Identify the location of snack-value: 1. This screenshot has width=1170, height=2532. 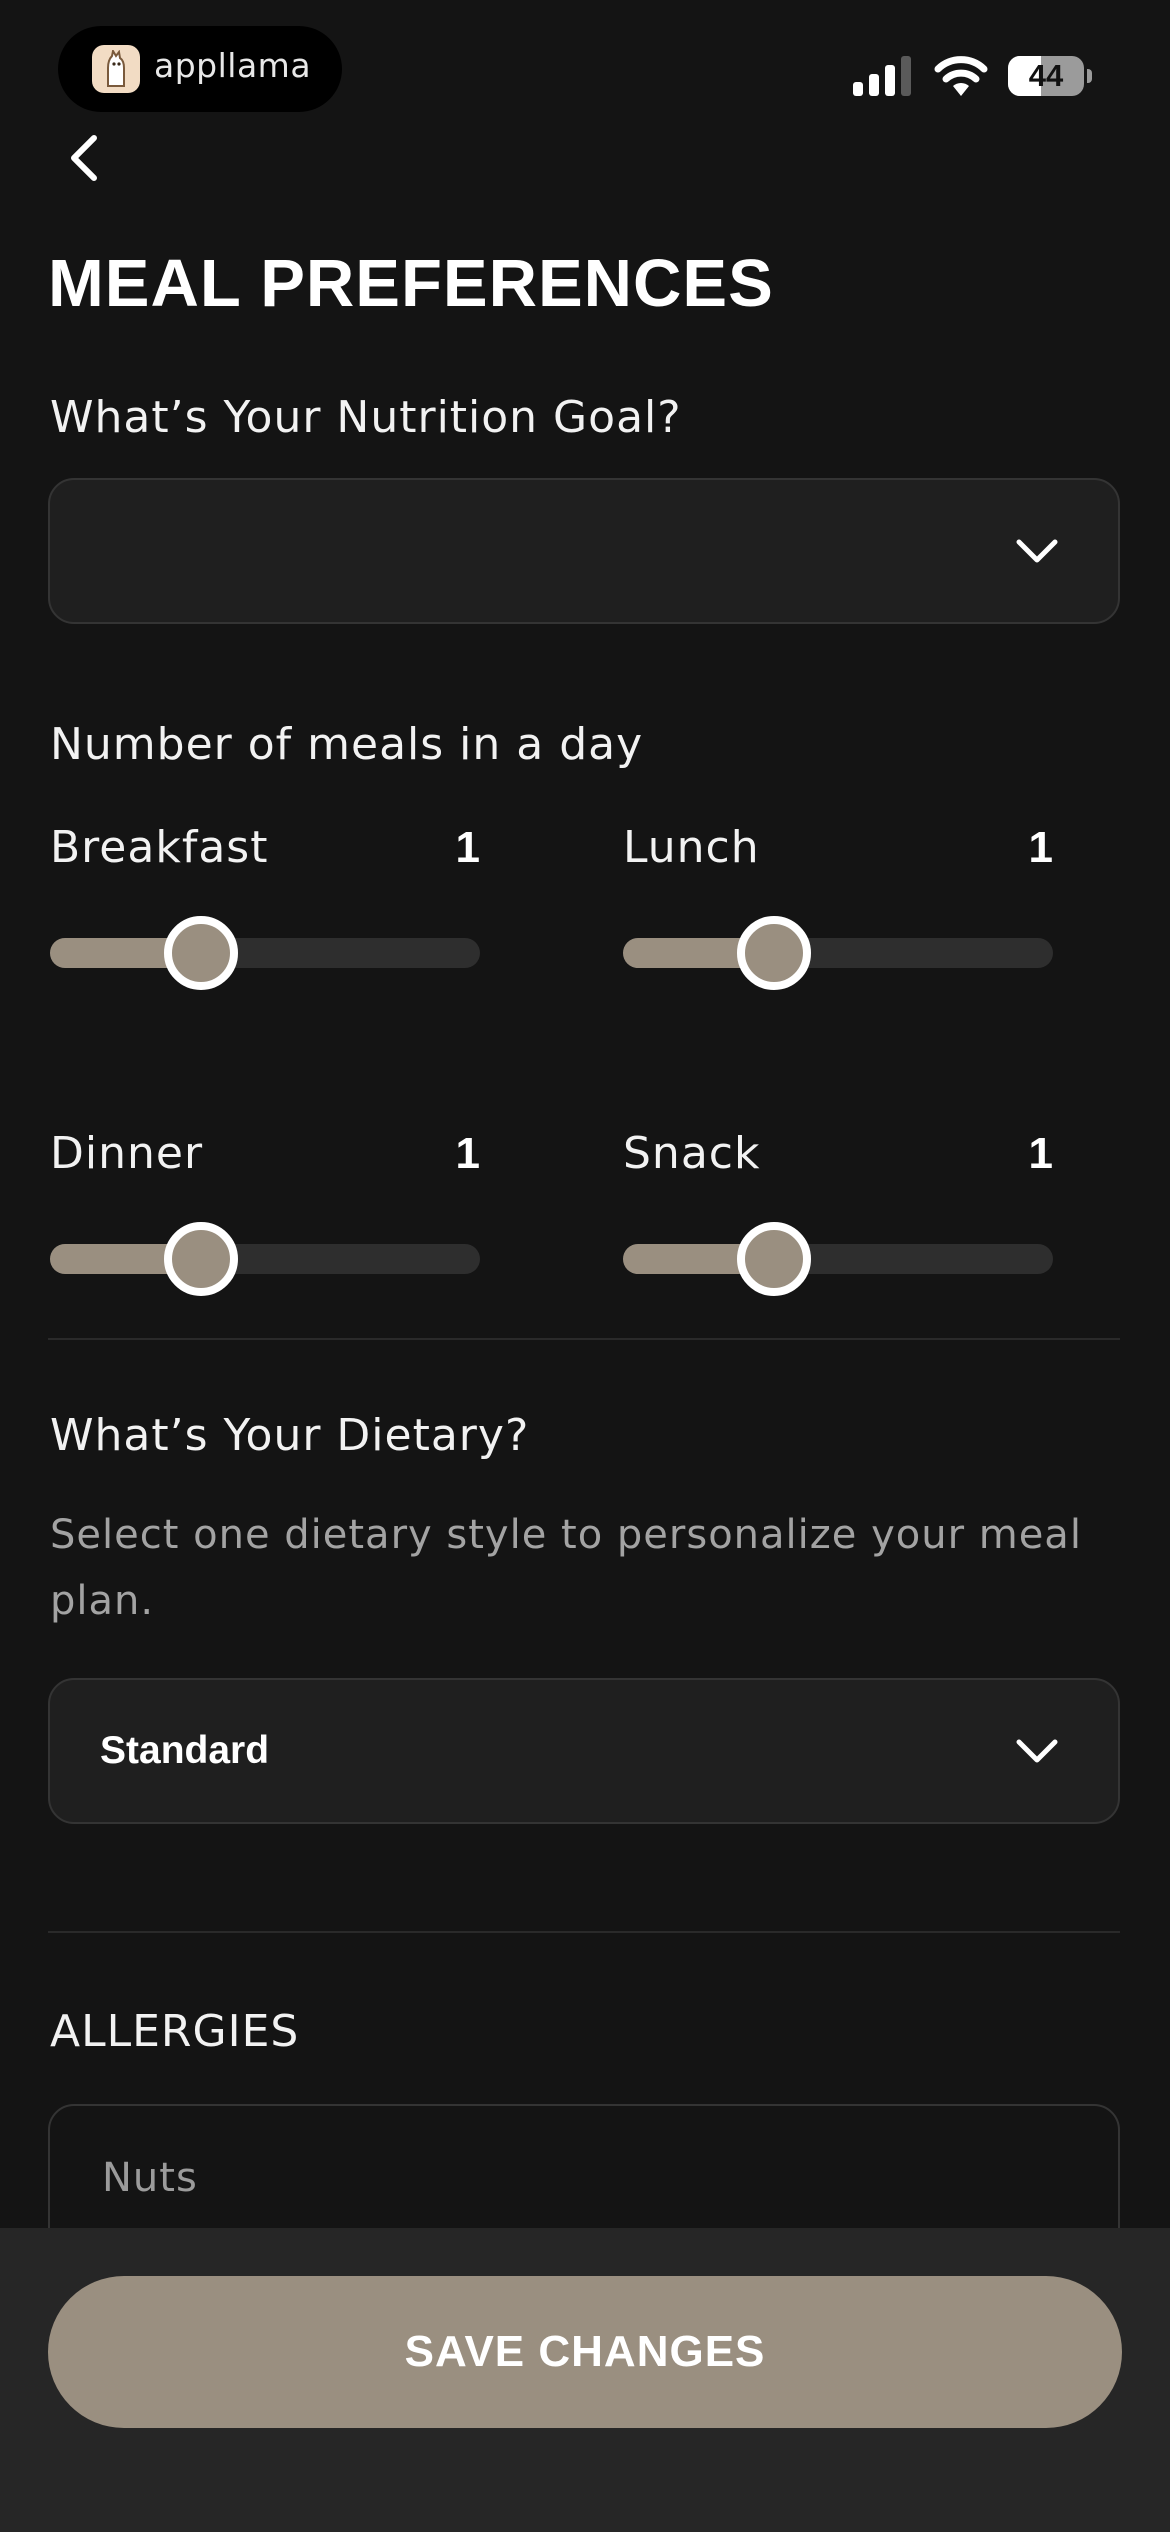
(1040, 1153).